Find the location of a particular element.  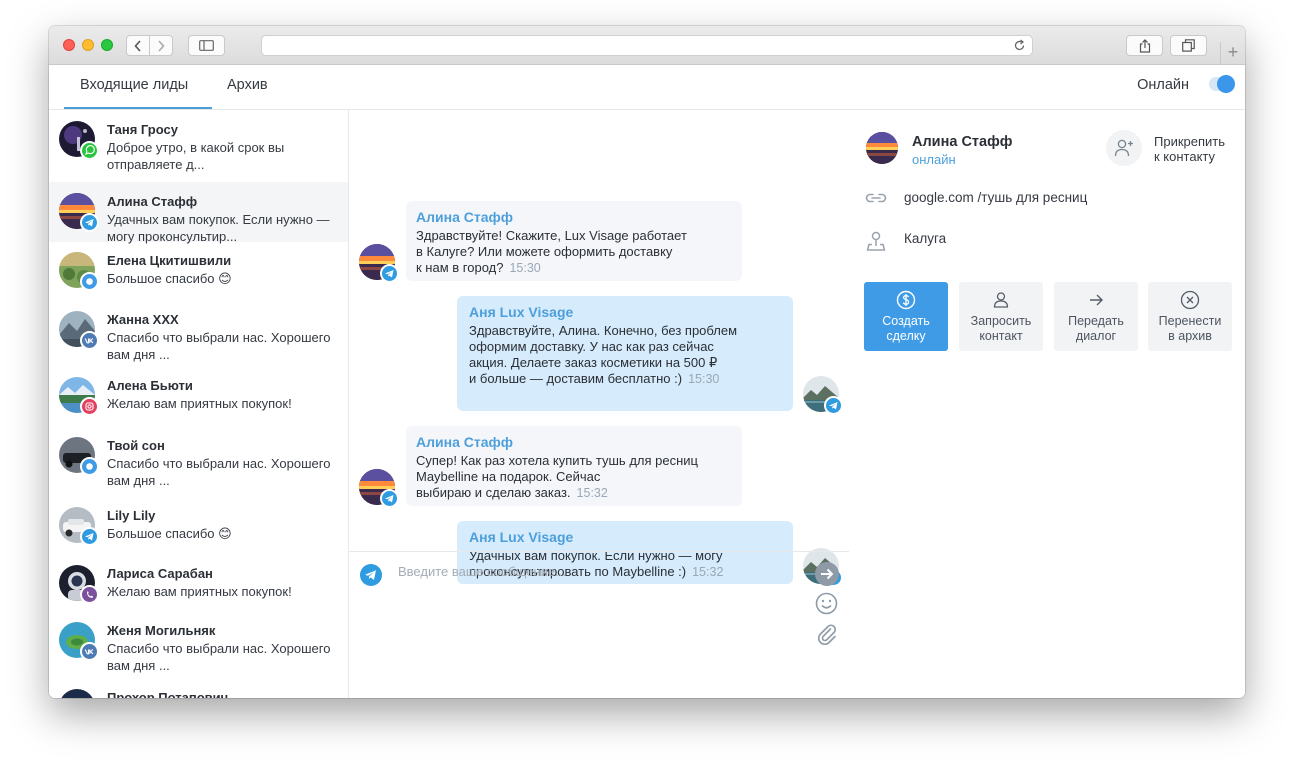

contact-name: Женя Могильняк is located at coordinates (161, 630).